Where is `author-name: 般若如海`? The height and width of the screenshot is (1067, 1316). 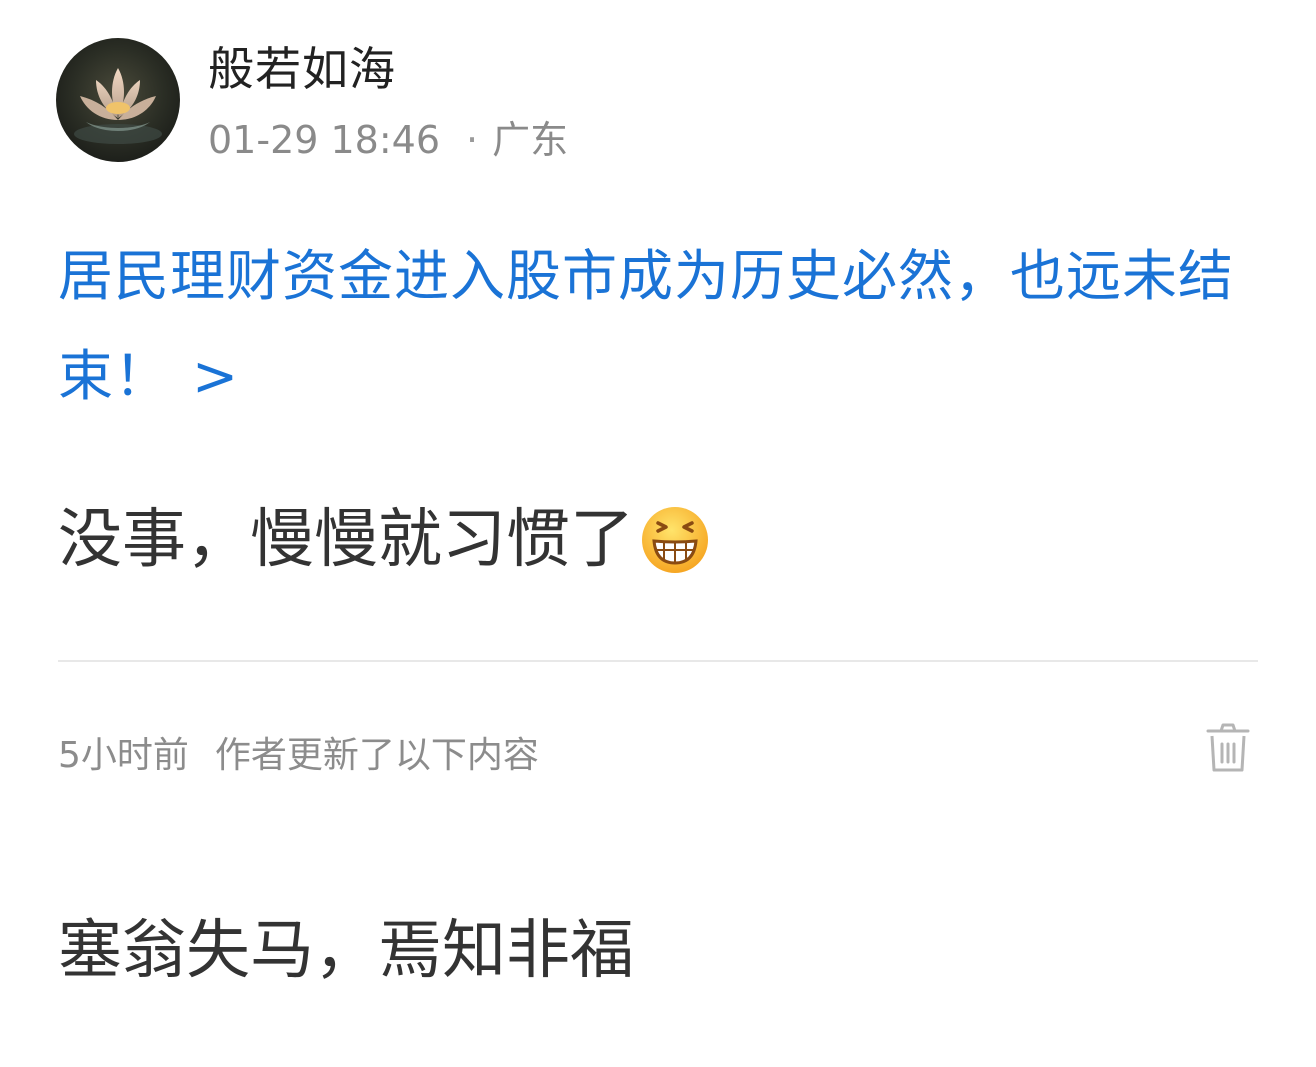 author-name: 般若如海 is located at coordinates (388, 69).